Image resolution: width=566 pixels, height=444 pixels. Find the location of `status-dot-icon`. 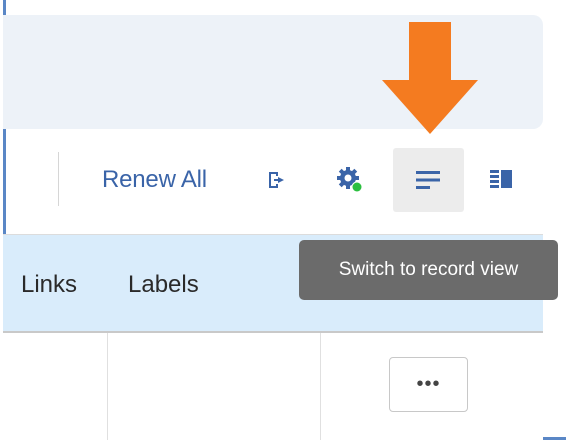

status-dot-icon is located at coordinates (357, 187).